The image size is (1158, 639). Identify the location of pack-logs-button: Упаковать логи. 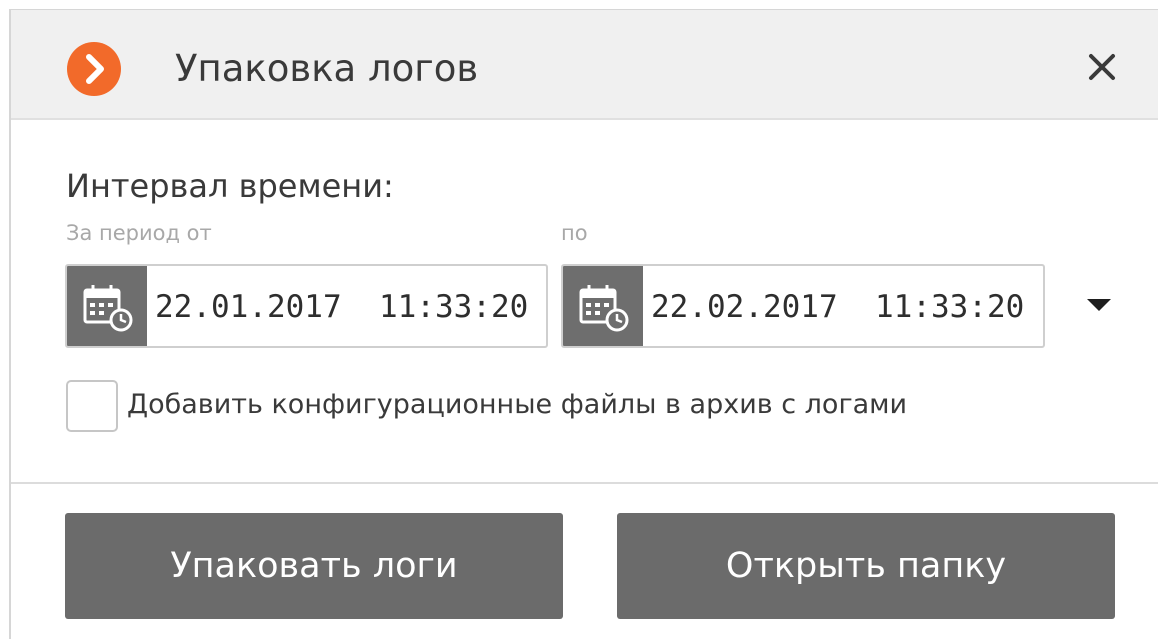
(314, 566).